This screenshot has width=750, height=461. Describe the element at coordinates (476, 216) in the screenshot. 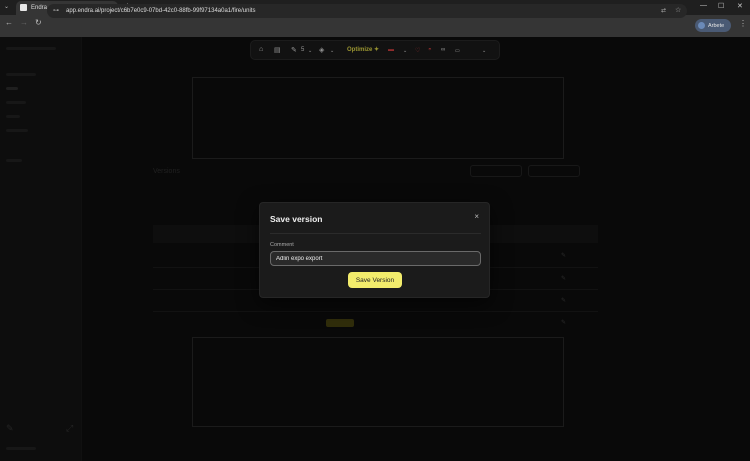

I see `close-icon: ×` at that location.